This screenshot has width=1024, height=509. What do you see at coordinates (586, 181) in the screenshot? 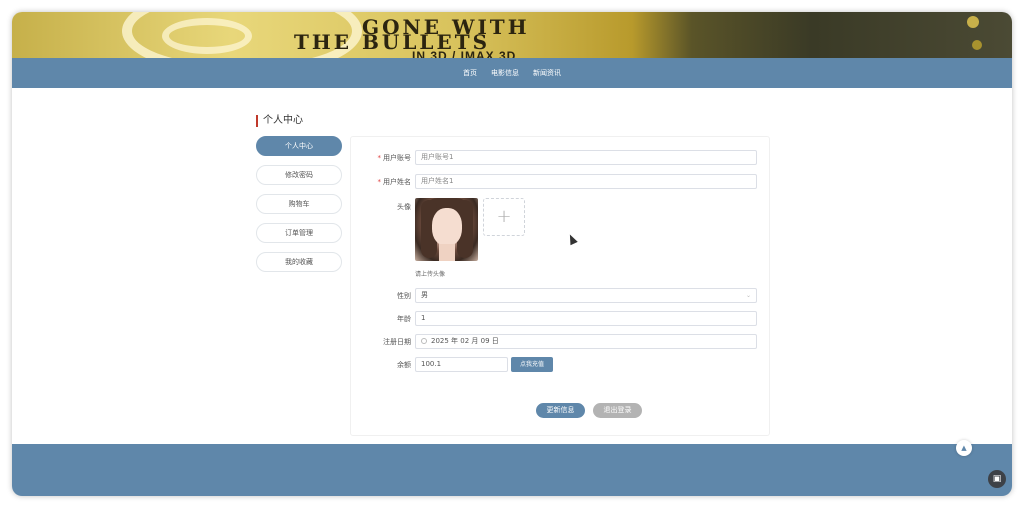
I see `name-input: 用户姓名1` at bounding box center [586, 181].